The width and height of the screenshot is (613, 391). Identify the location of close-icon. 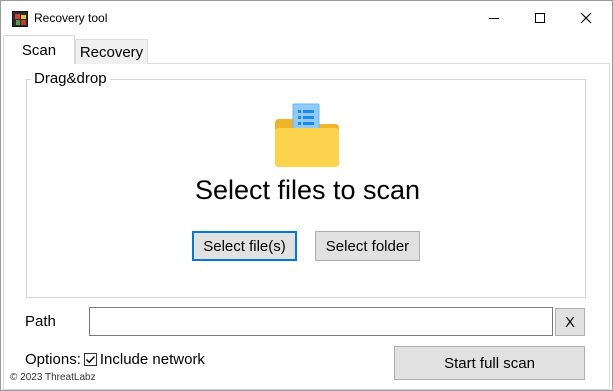
(586, 18).